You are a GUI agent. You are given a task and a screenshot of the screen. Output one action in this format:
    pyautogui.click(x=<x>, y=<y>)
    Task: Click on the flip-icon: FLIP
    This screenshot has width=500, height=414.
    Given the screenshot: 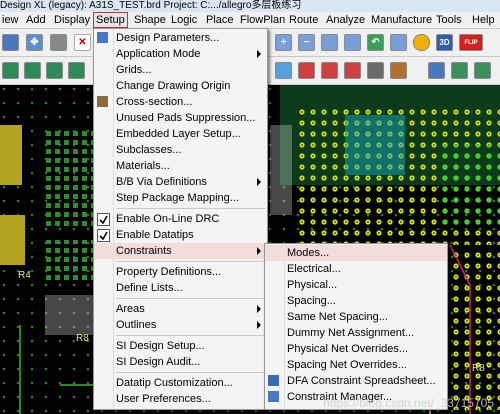 What is the action you would take?
    pyautogui.click(x=471, y=42)
    